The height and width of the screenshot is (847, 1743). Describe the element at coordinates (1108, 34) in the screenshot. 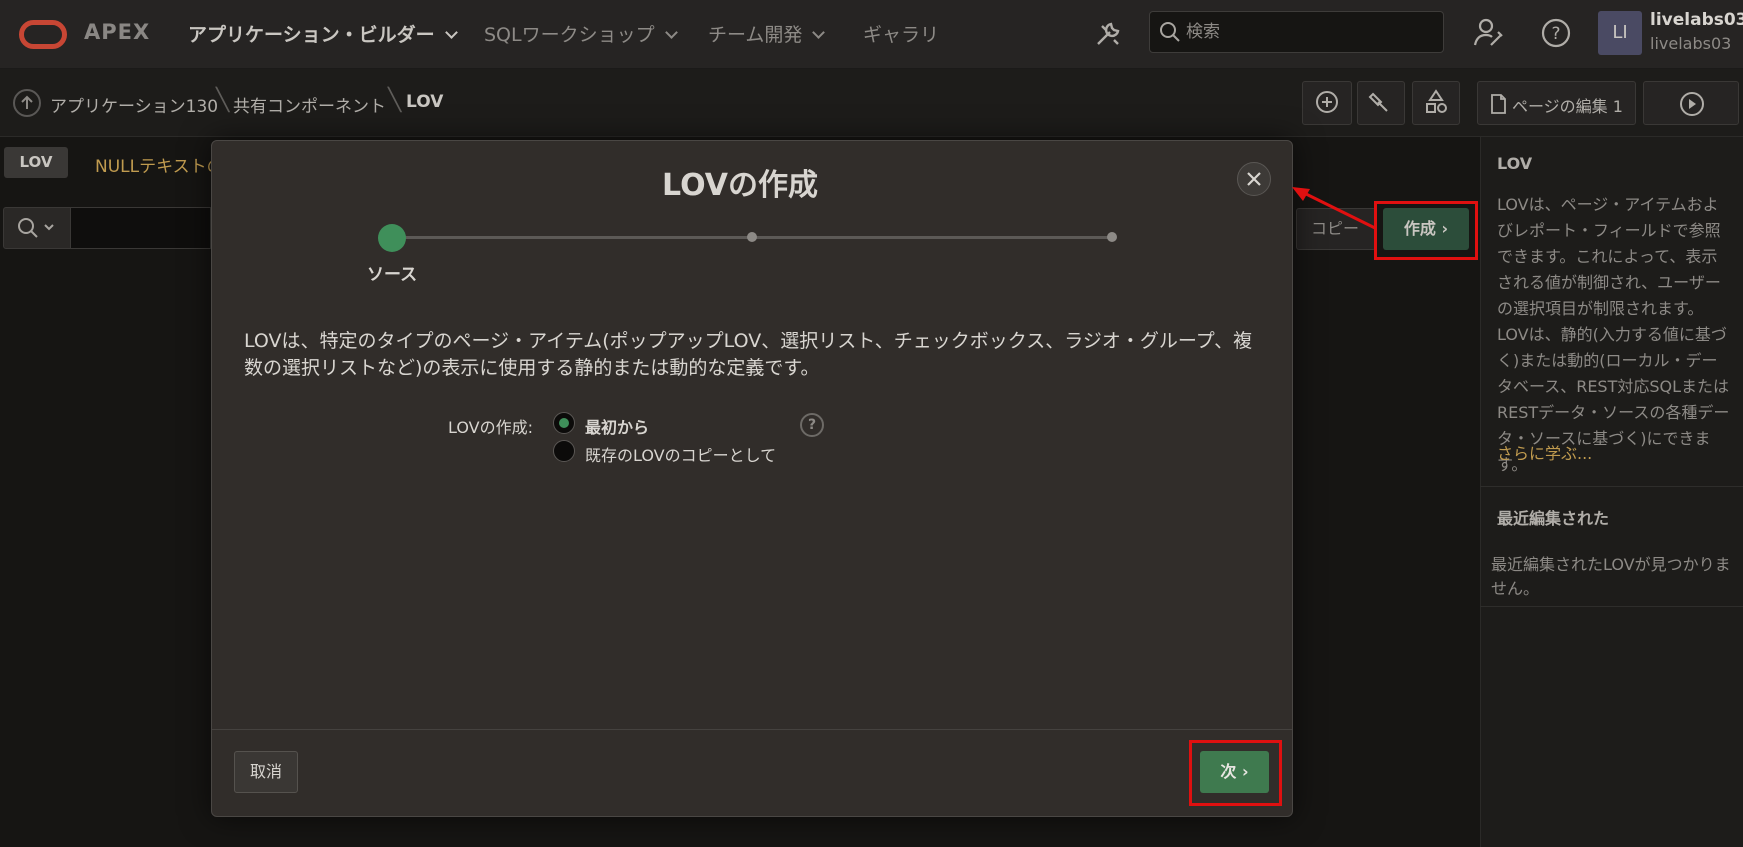

I see `wrench-icon` at that location.